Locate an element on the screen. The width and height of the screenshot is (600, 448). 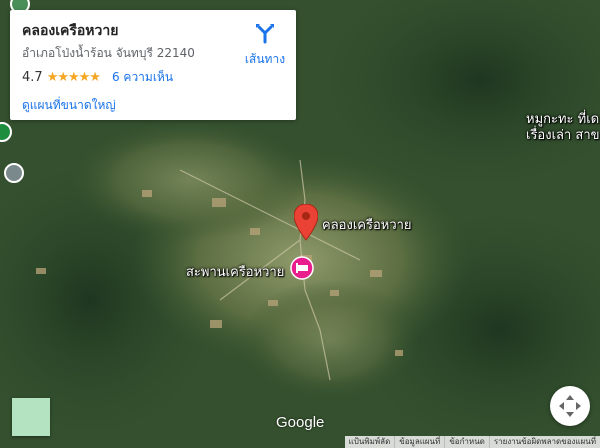
star-rating: ★★★★★ is located at coordinates (73, 77).